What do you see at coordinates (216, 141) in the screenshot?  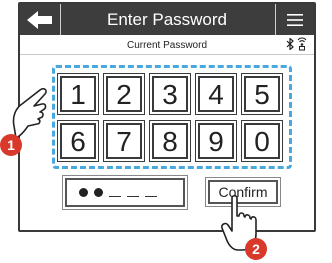 I see `key-9: 9` at bounding box center [216, 141].